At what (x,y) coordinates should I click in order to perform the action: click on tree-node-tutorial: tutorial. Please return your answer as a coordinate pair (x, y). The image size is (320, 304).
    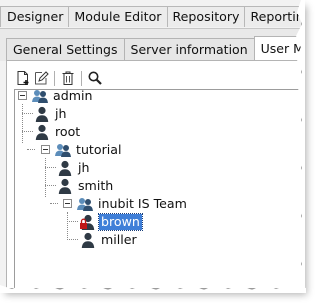
    Looking at the image, I should click on (88, 150).